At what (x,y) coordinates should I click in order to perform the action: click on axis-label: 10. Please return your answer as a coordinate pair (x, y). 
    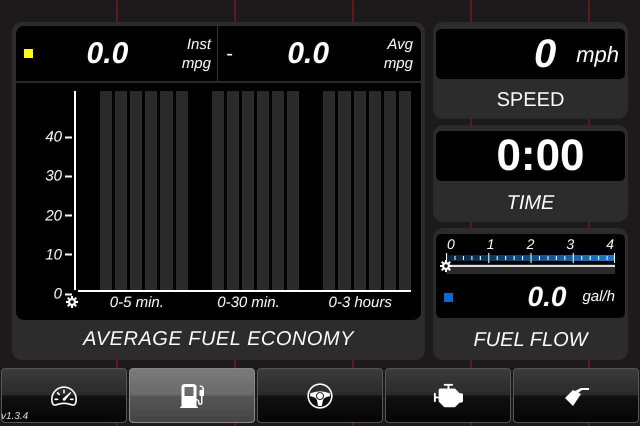
    Looking at the image, I should click on (53, 254).